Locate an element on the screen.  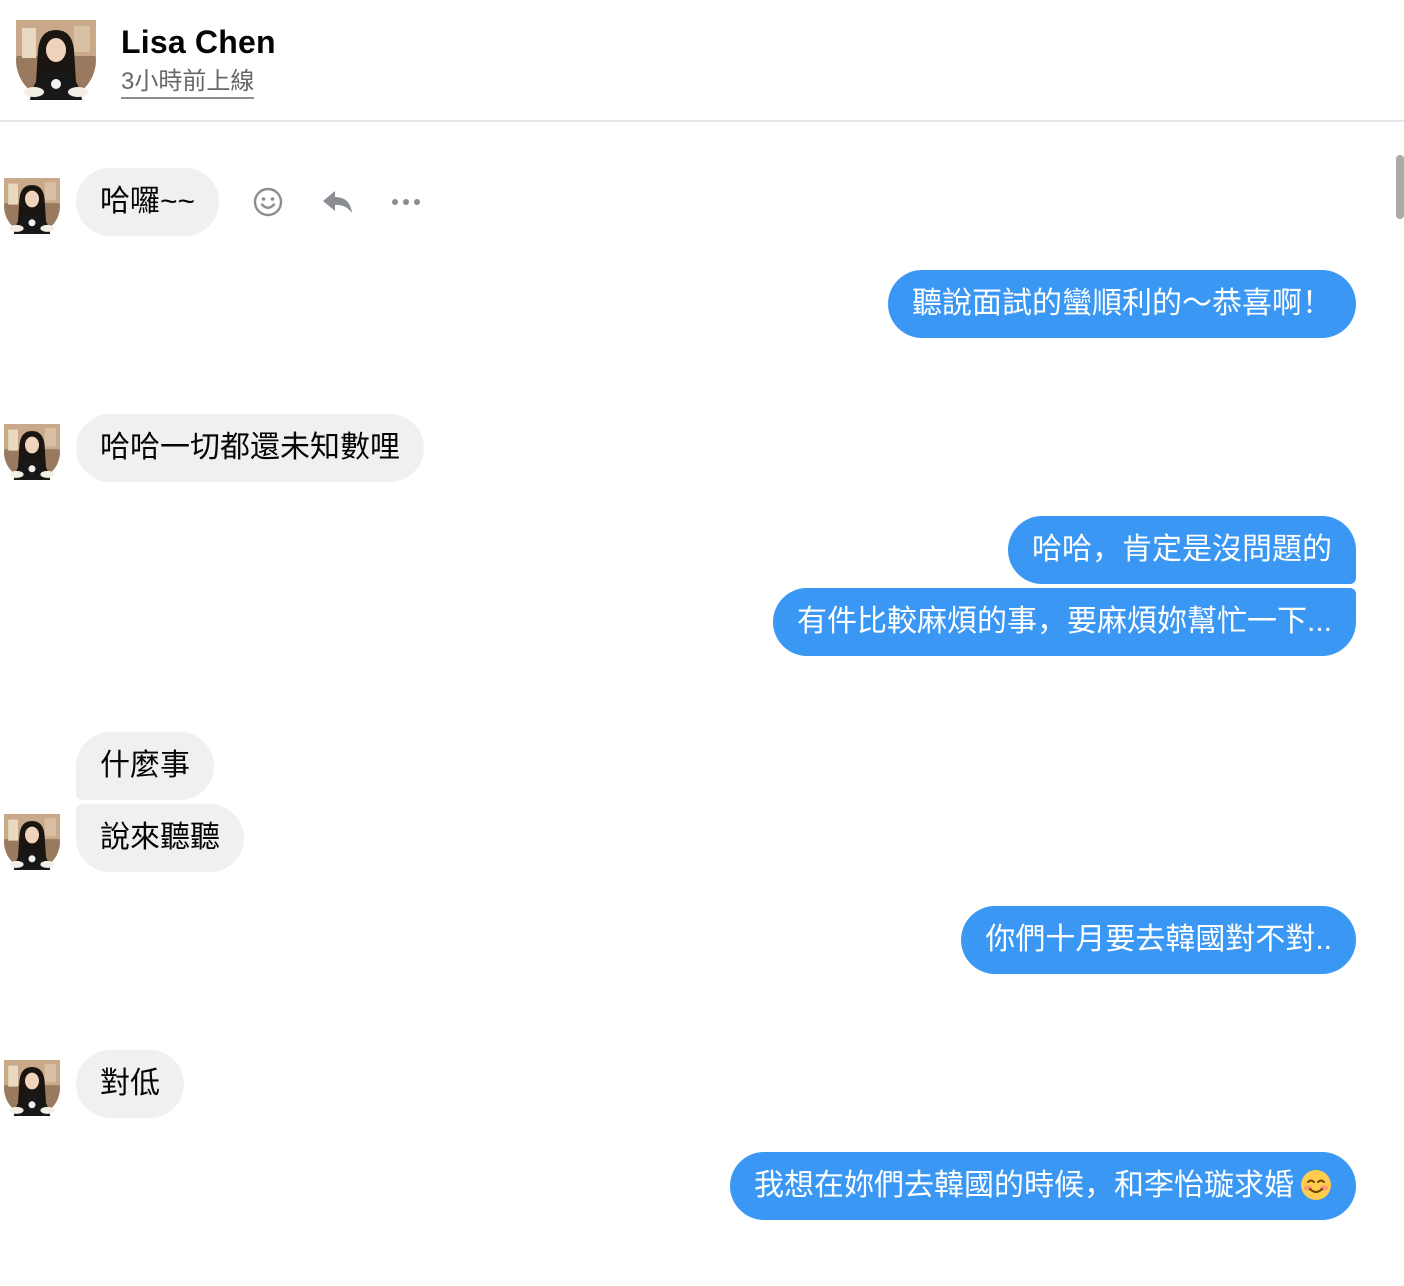
incoming-message: 什麼事 is located at coordinates (145, 766).